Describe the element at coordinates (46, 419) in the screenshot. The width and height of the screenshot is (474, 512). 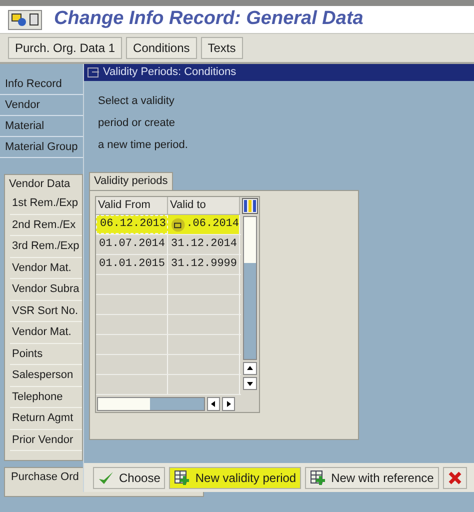
I see `field-label: Return Agmt` at that location.